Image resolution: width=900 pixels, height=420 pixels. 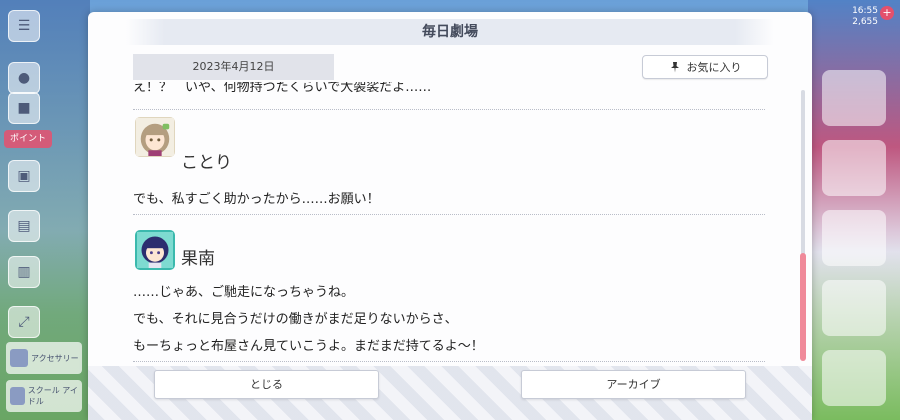 What do you see at coordinates (24, 322) in the screenshot?
I see `expand-icon: ⤢` at bounding box center [24, 322].